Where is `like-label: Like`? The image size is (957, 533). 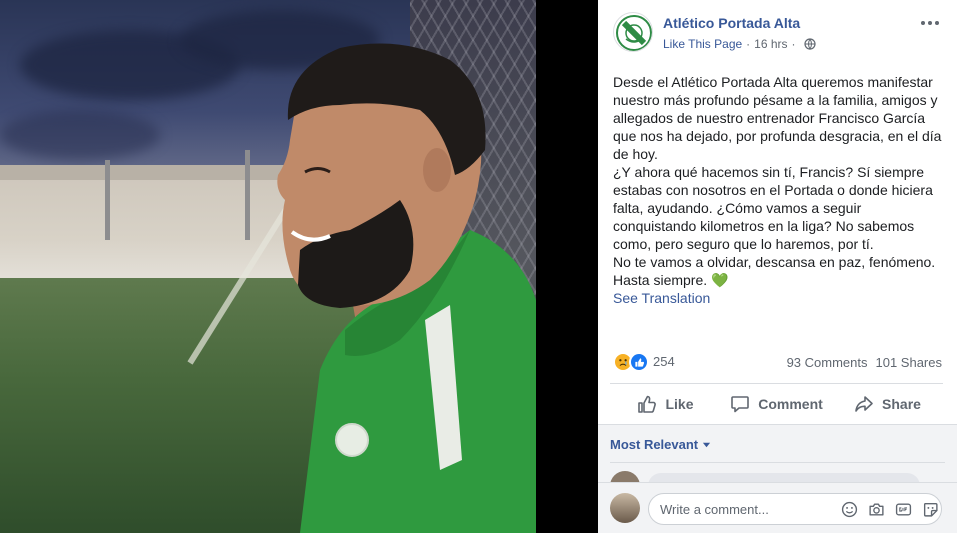
like-label: Like is located at coordinates (679, 404).